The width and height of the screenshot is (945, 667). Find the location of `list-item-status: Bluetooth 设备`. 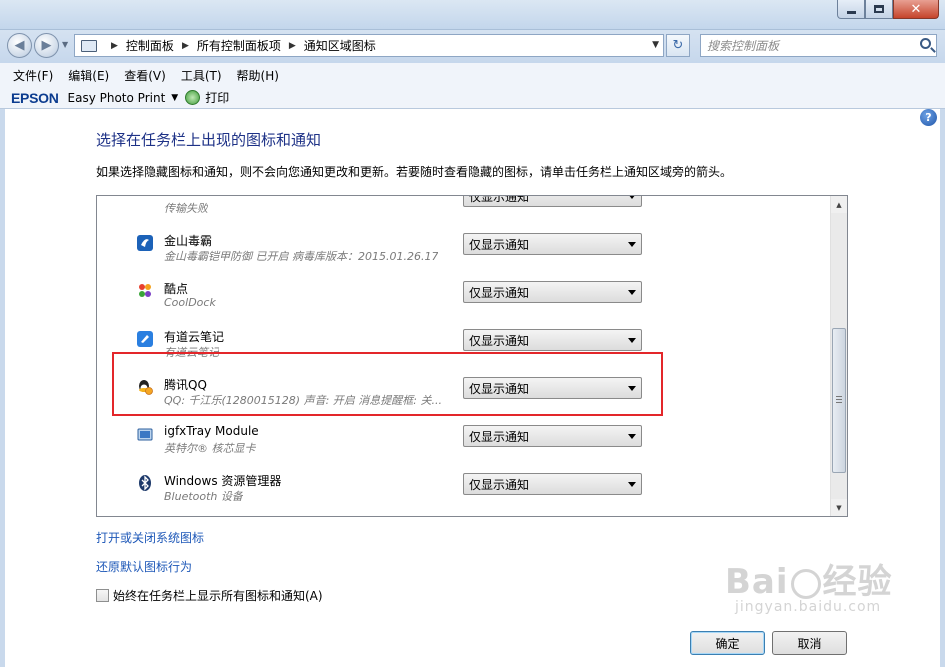

list-item-status: Bluetooth 设备 is located at coordinates (203, 496).